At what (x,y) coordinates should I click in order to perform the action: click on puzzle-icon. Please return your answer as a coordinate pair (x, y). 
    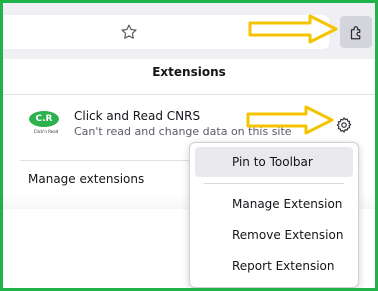
    Looking at the image, I should click on (355, 33).